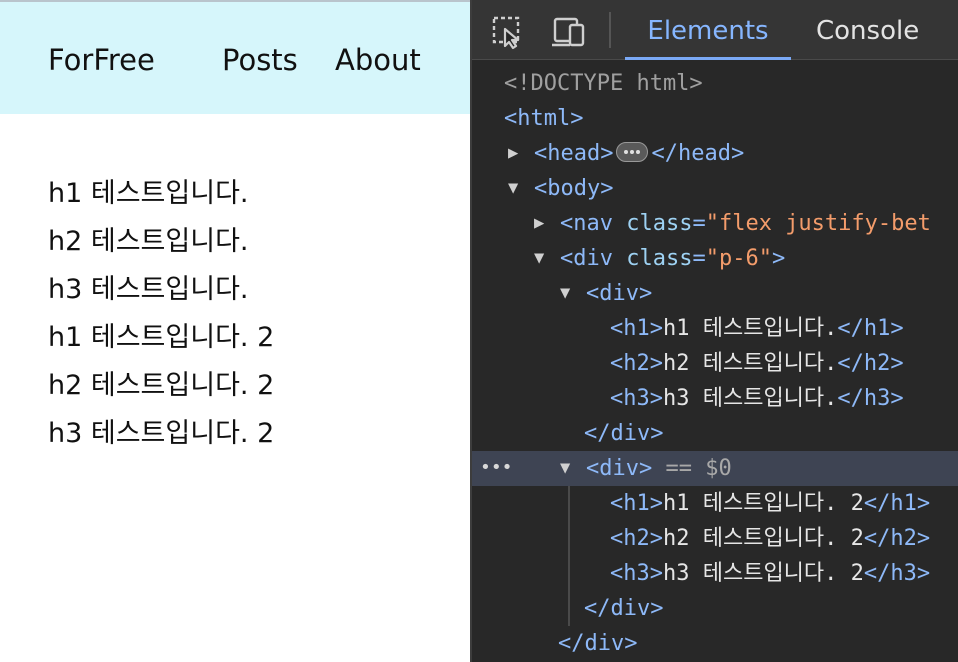  What do you see at coordinates (574, 188) in the screenshot?
I see `body-open-tag: <body>` at bounding box center [574, 188].